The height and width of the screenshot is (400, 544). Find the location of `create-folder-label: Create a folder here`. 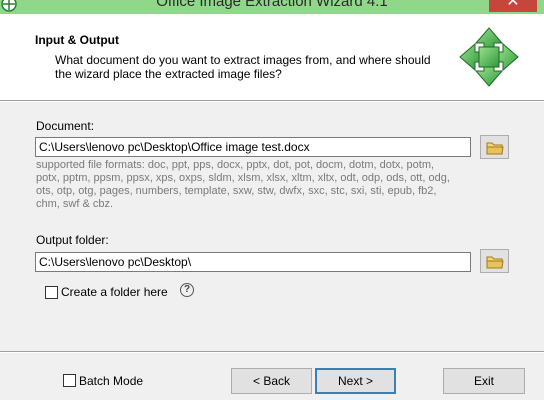

create-folder-label: Create a folder here is located at coordinates (114, 292).